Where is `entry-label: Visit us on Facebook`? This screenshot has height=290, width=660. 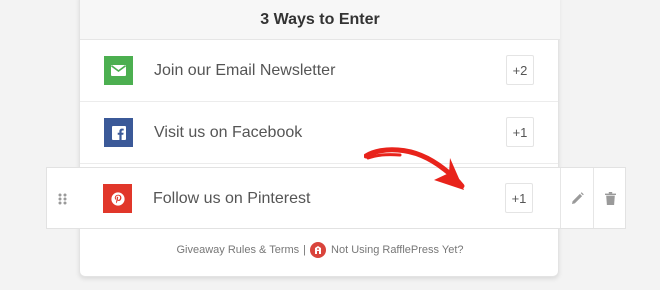
entry-label: Visit us on Facebook is located at coordinates (228, 132).